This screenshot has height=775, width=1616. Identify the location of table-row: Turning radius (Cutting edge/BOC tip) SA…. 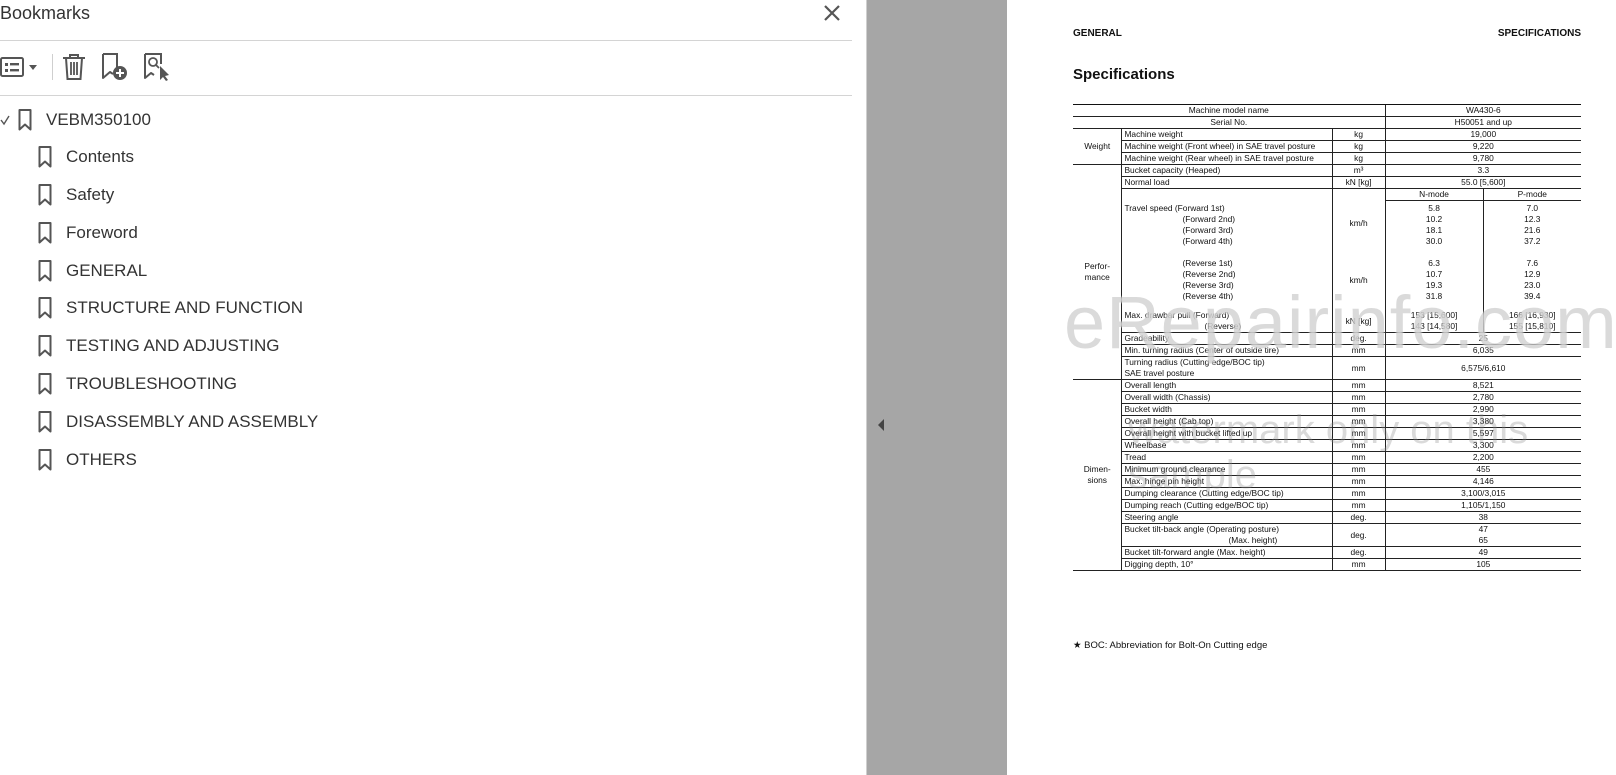
(1327, 368).